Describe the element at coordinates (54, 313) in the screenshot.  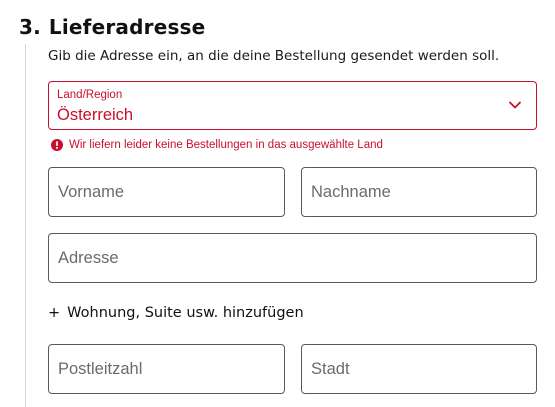
I see `plus-icon: +` at that location.